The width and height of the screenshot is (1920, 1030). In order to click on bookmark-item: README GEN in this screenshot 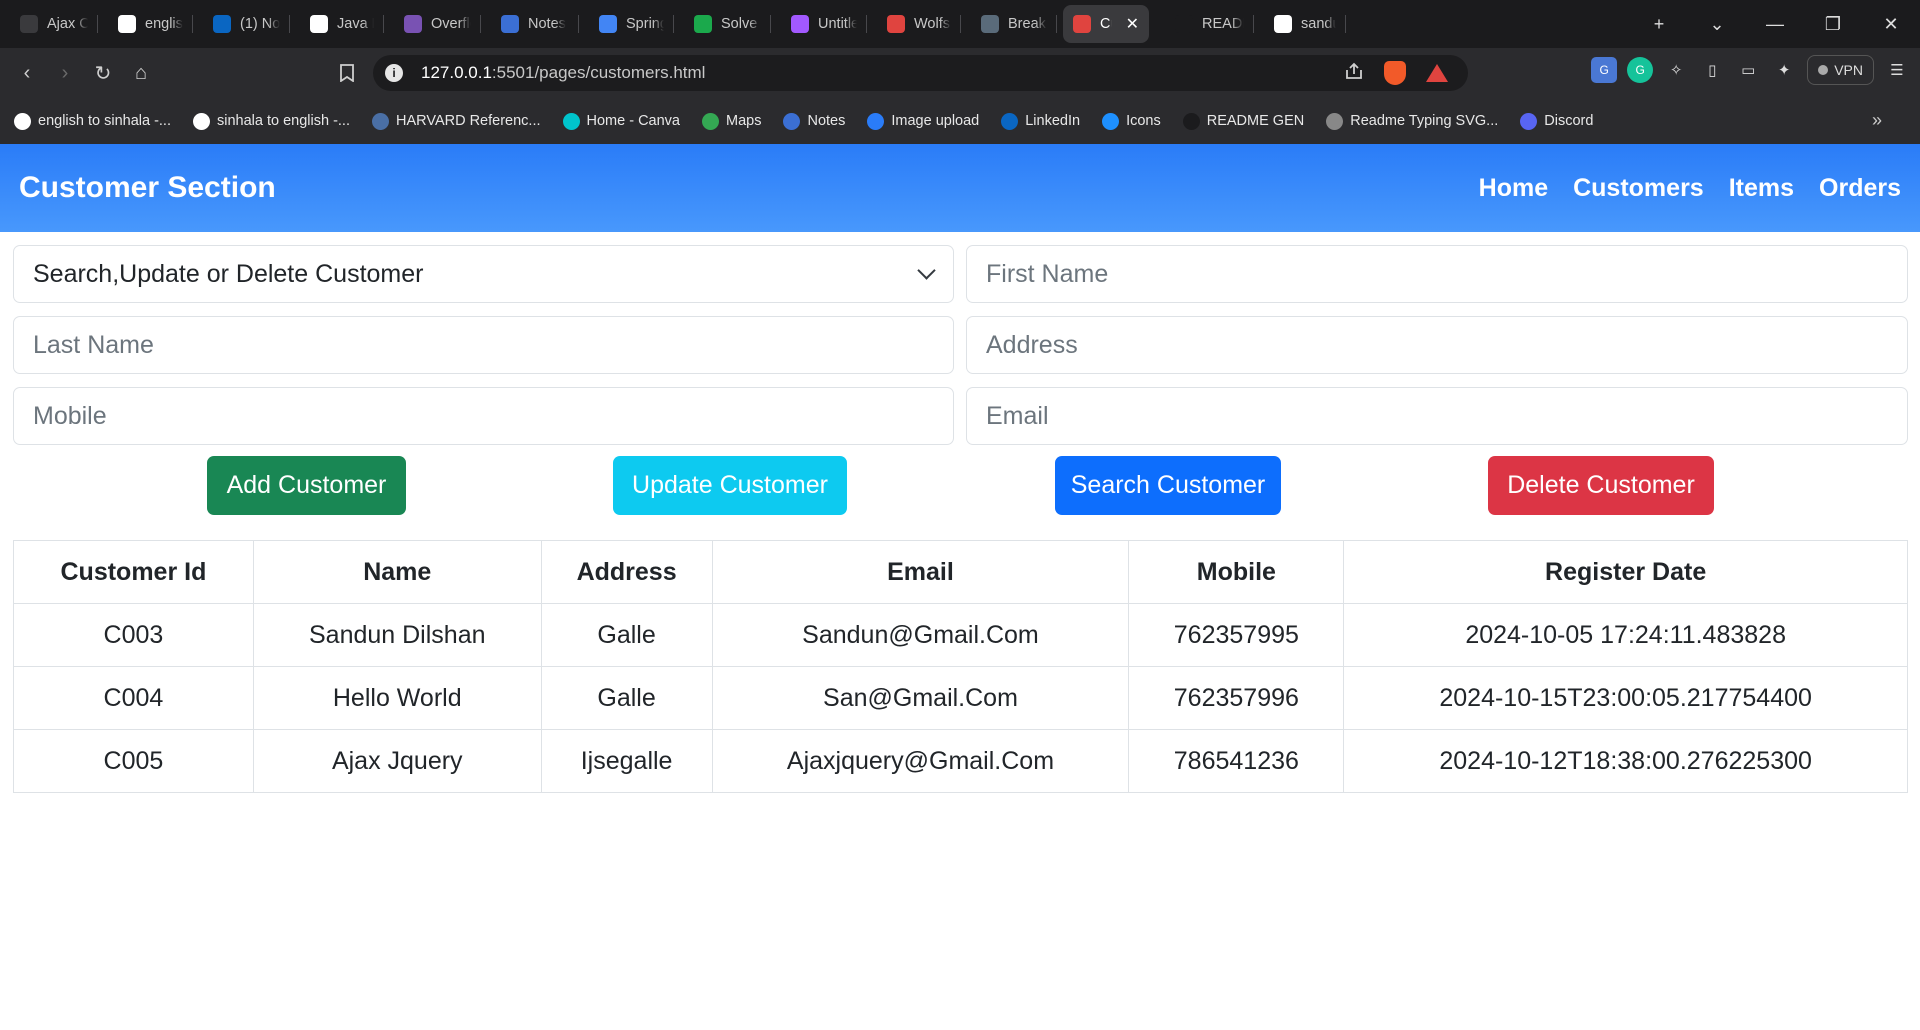, I will do `click(1243, 121)`.